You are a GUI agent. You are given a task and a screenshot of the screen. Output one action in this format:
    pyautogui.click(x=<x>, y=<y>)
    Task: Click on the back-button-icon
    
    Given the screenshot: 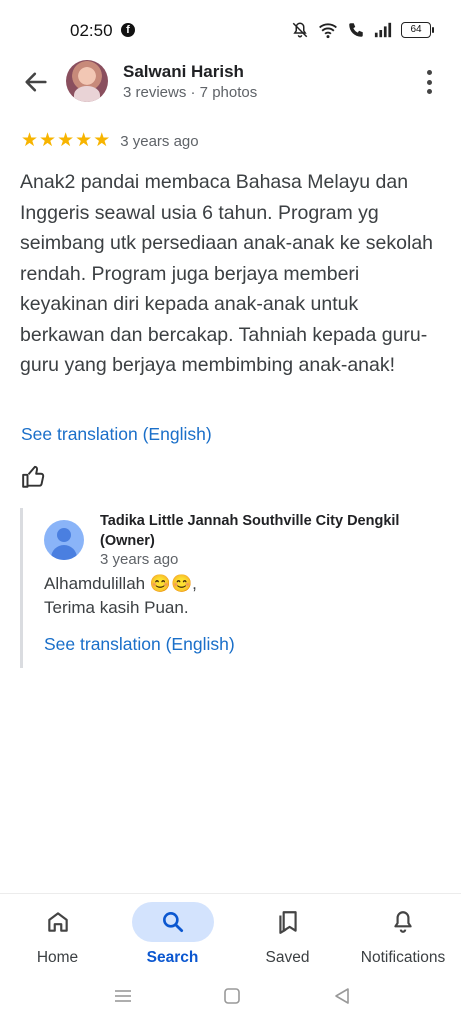 What is the action you would take?
    pyautogui.click(x=342, y=996)
    